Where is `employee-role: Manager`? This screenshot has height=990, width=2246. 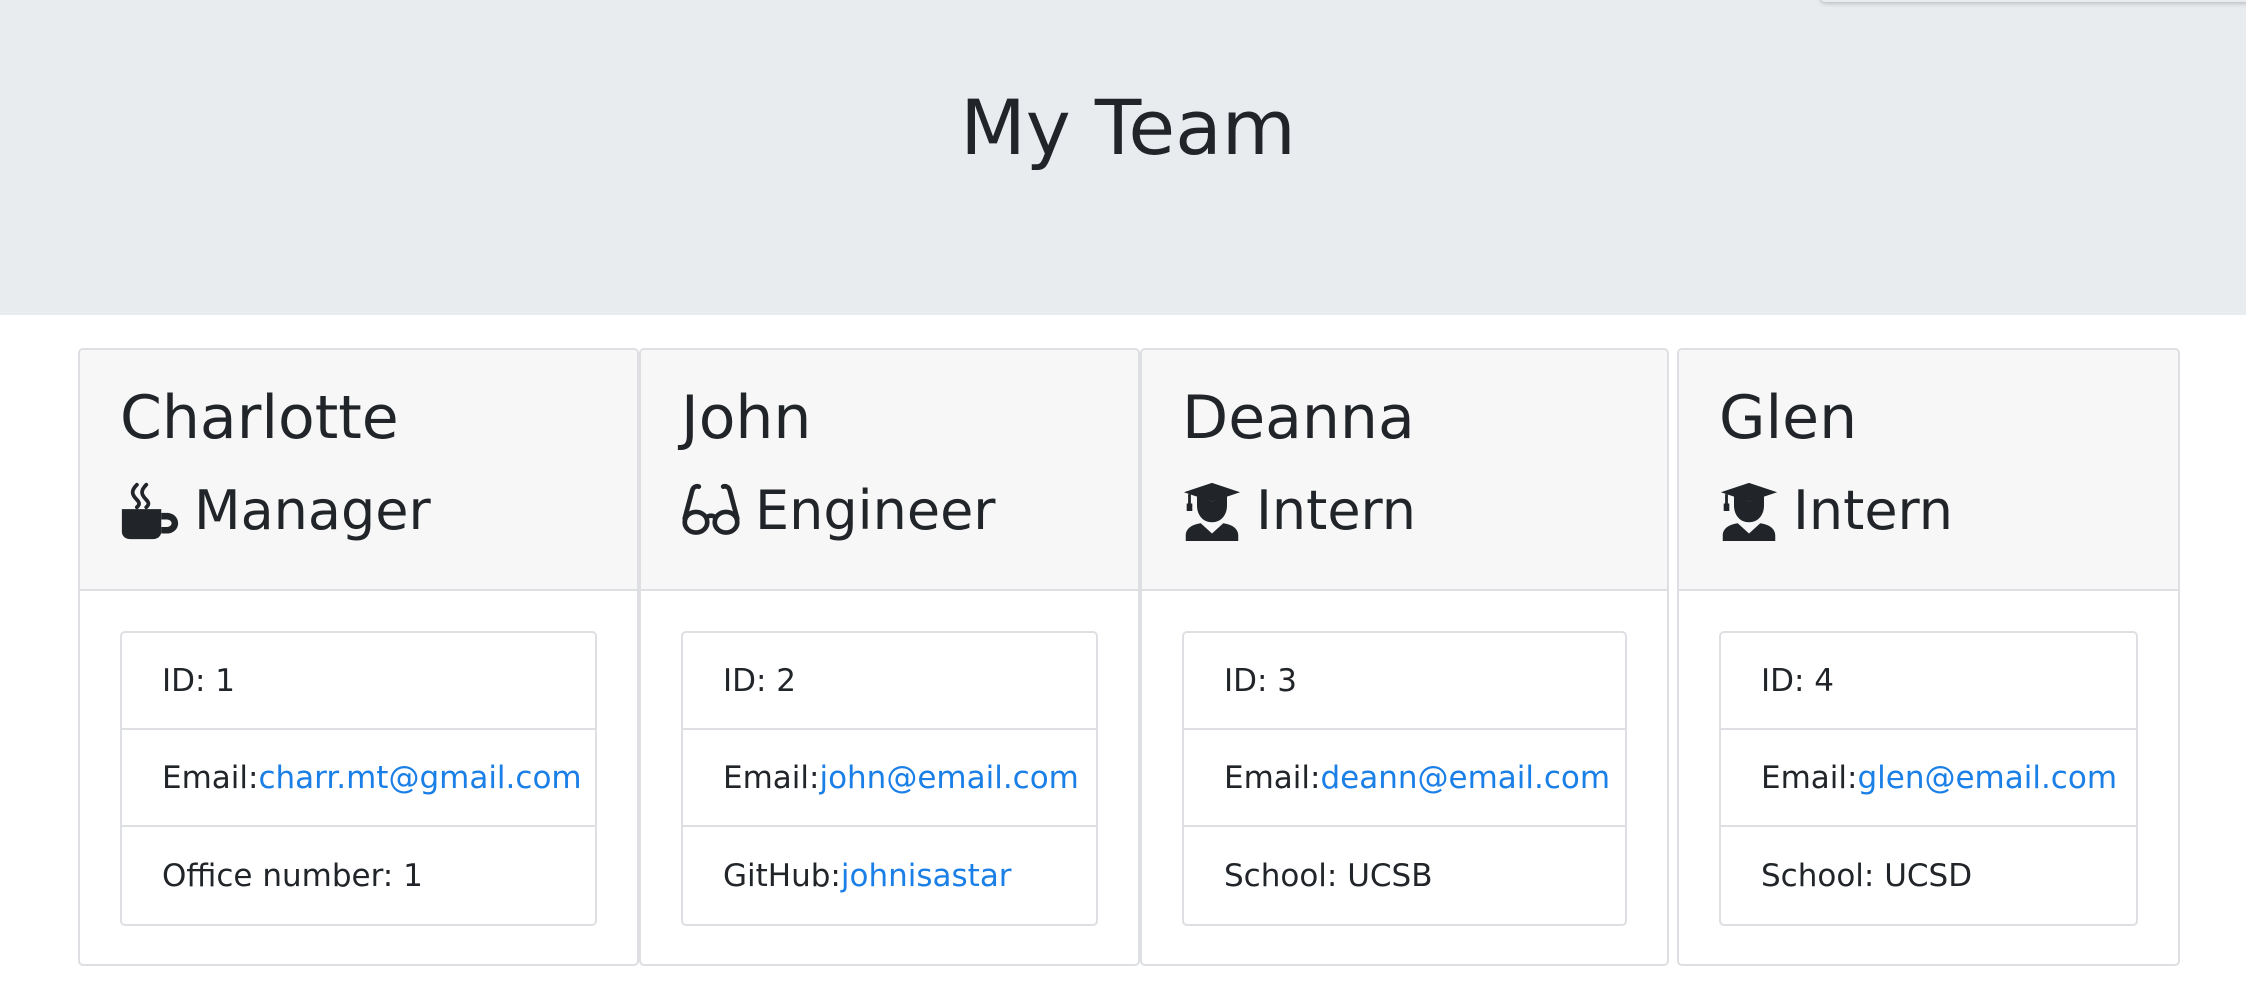 employee-role: Manager is located at coordinates (275, 511).